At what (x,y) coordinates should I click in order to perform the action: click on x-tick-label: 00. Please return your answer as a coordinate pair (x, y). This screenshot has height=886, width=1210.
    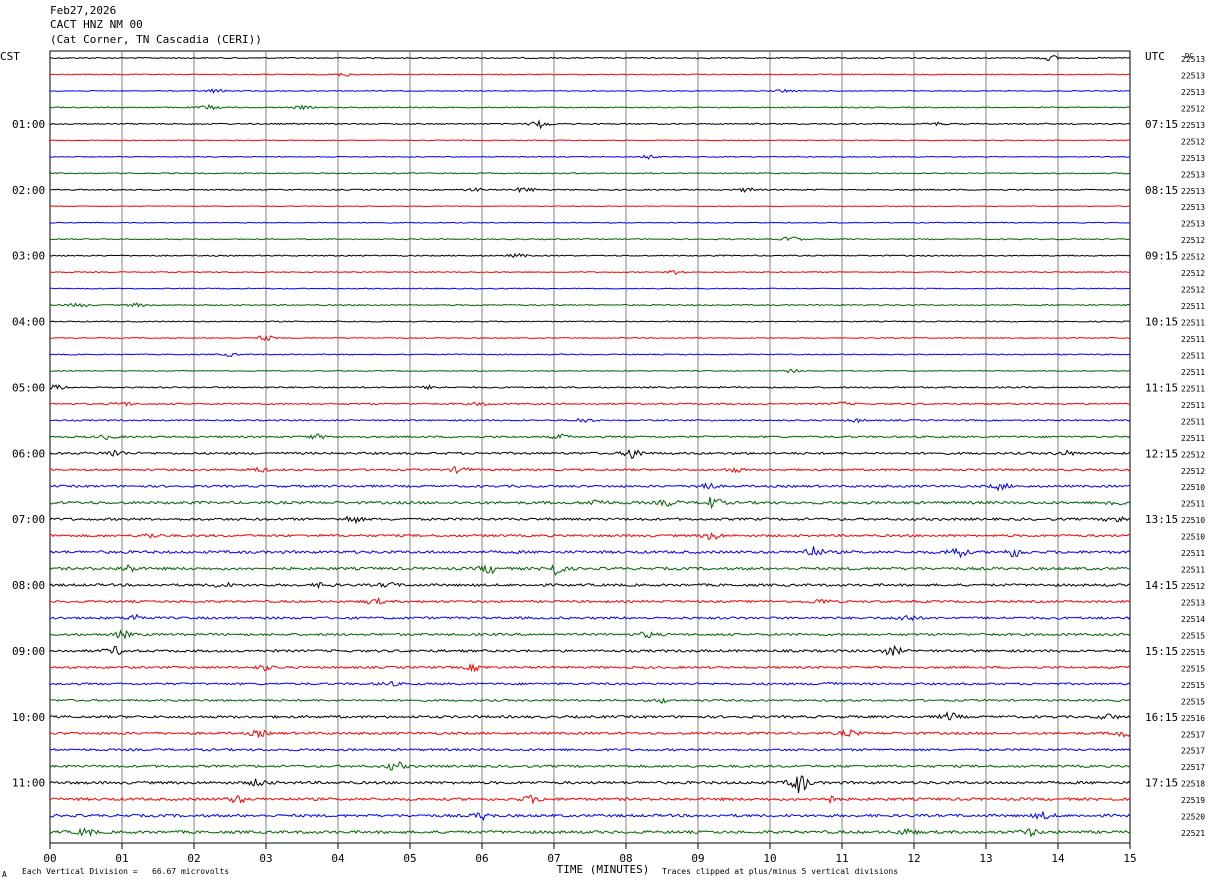
    Looking at the image, I should click on (49, 858).